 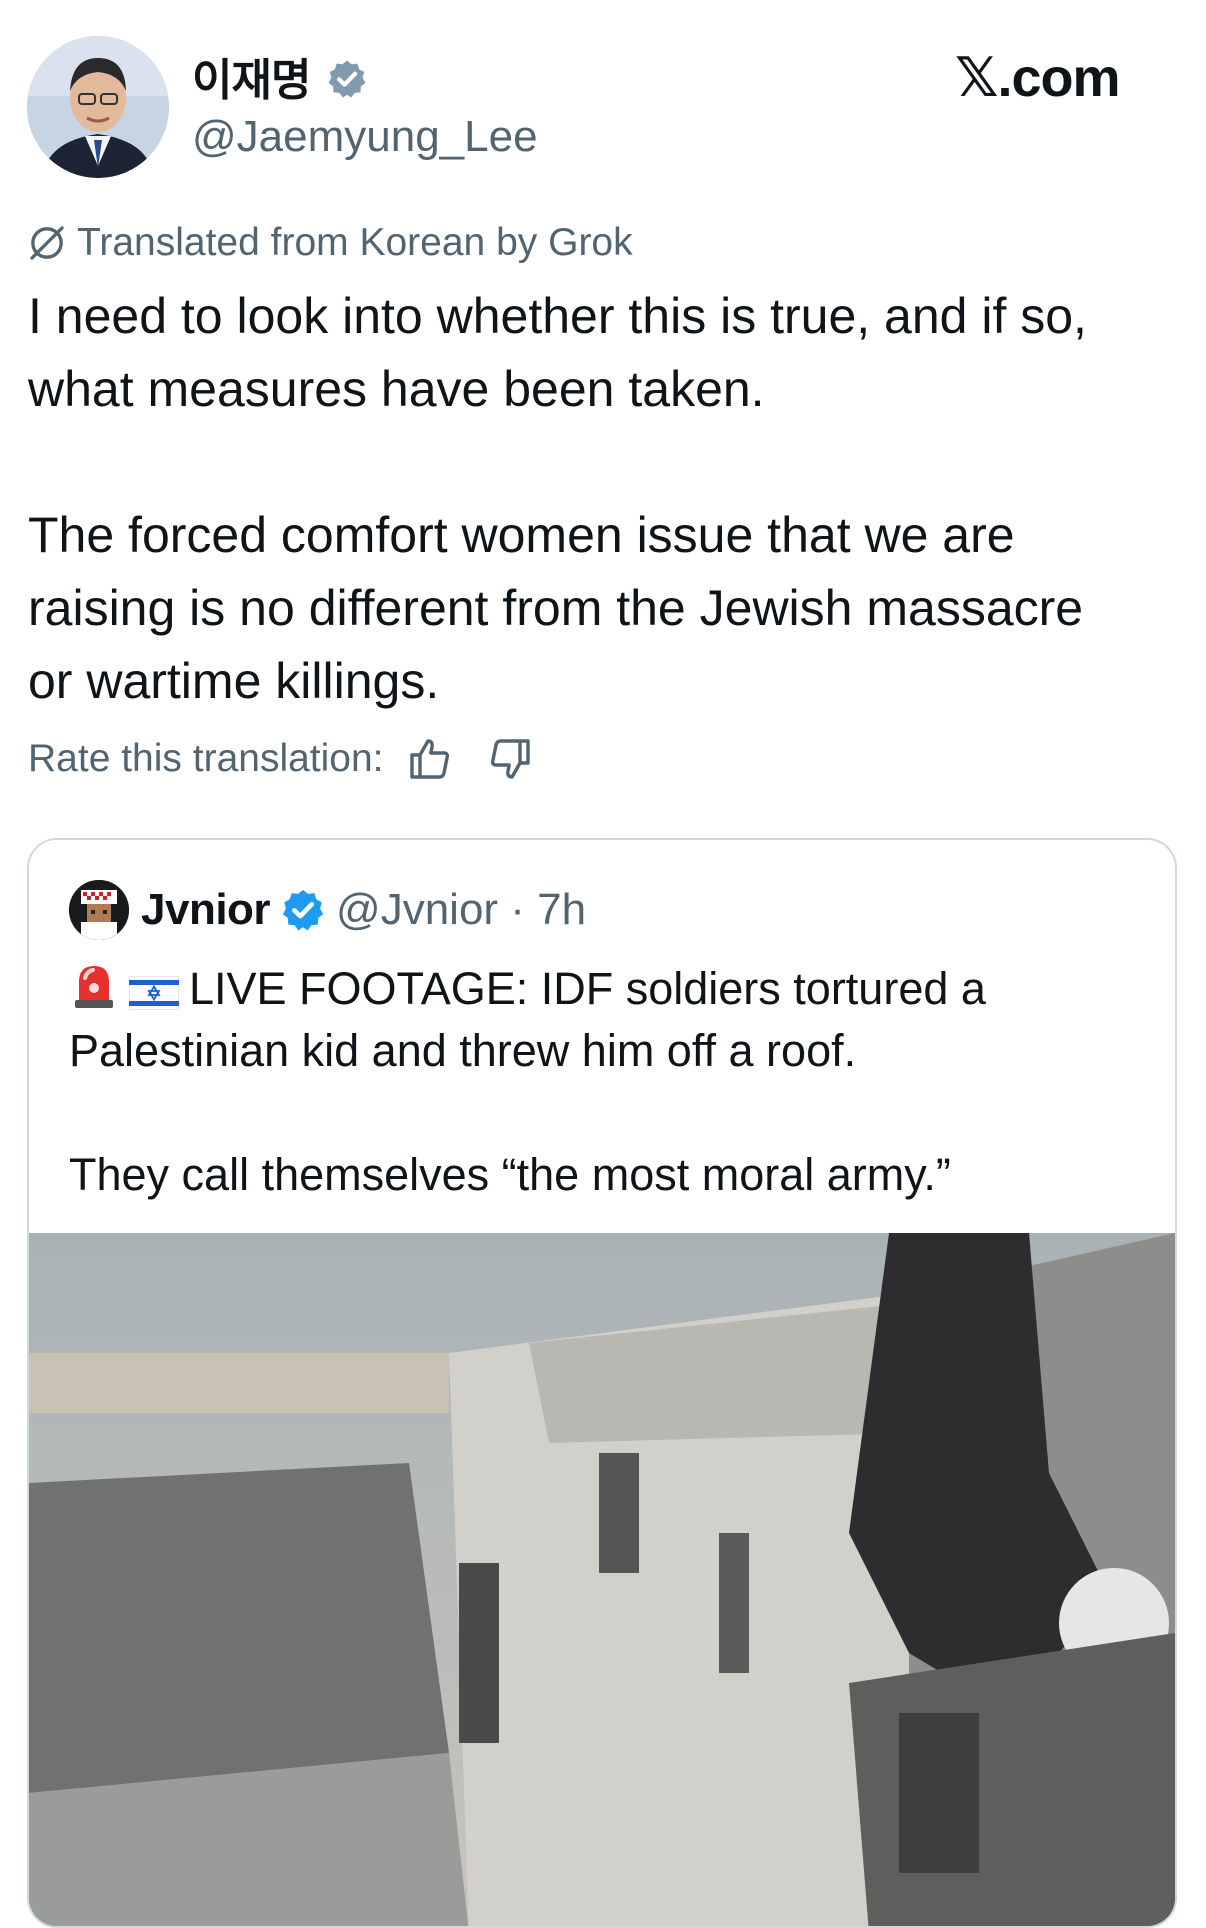 I want to click on quoted-handle-time: @Jvnior · 7h, so click(x=461, y=910).